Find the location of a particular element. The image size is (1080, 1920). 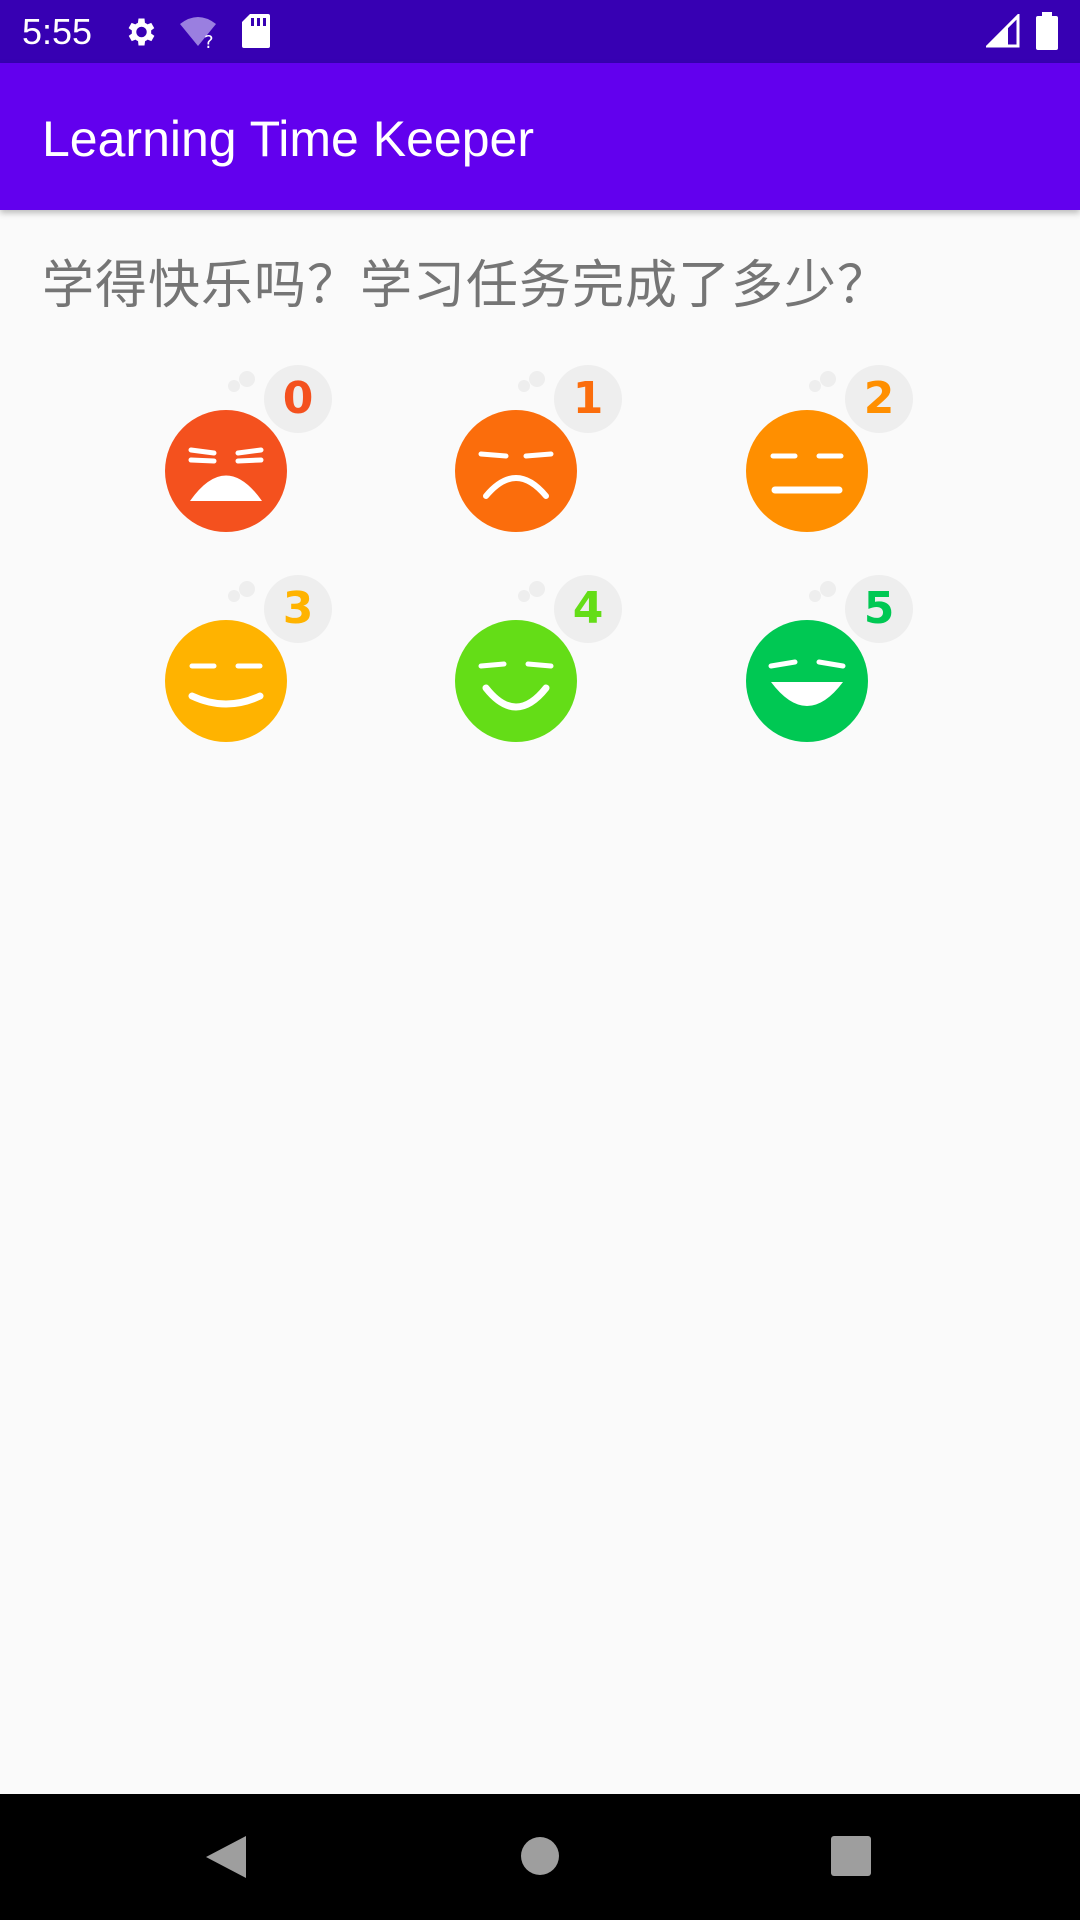

rating-value-2: 2 is located at coordinates (879, 398).